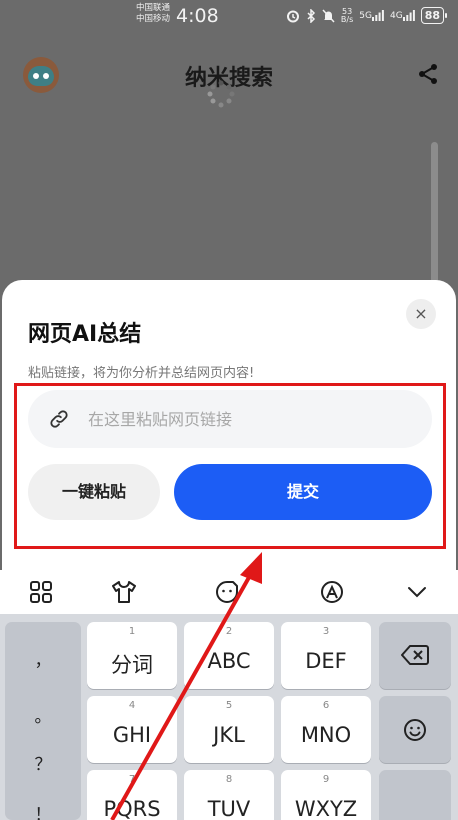 The image size is (458, 820). I want to click on speed-unit: B/s, so click(347, 19).